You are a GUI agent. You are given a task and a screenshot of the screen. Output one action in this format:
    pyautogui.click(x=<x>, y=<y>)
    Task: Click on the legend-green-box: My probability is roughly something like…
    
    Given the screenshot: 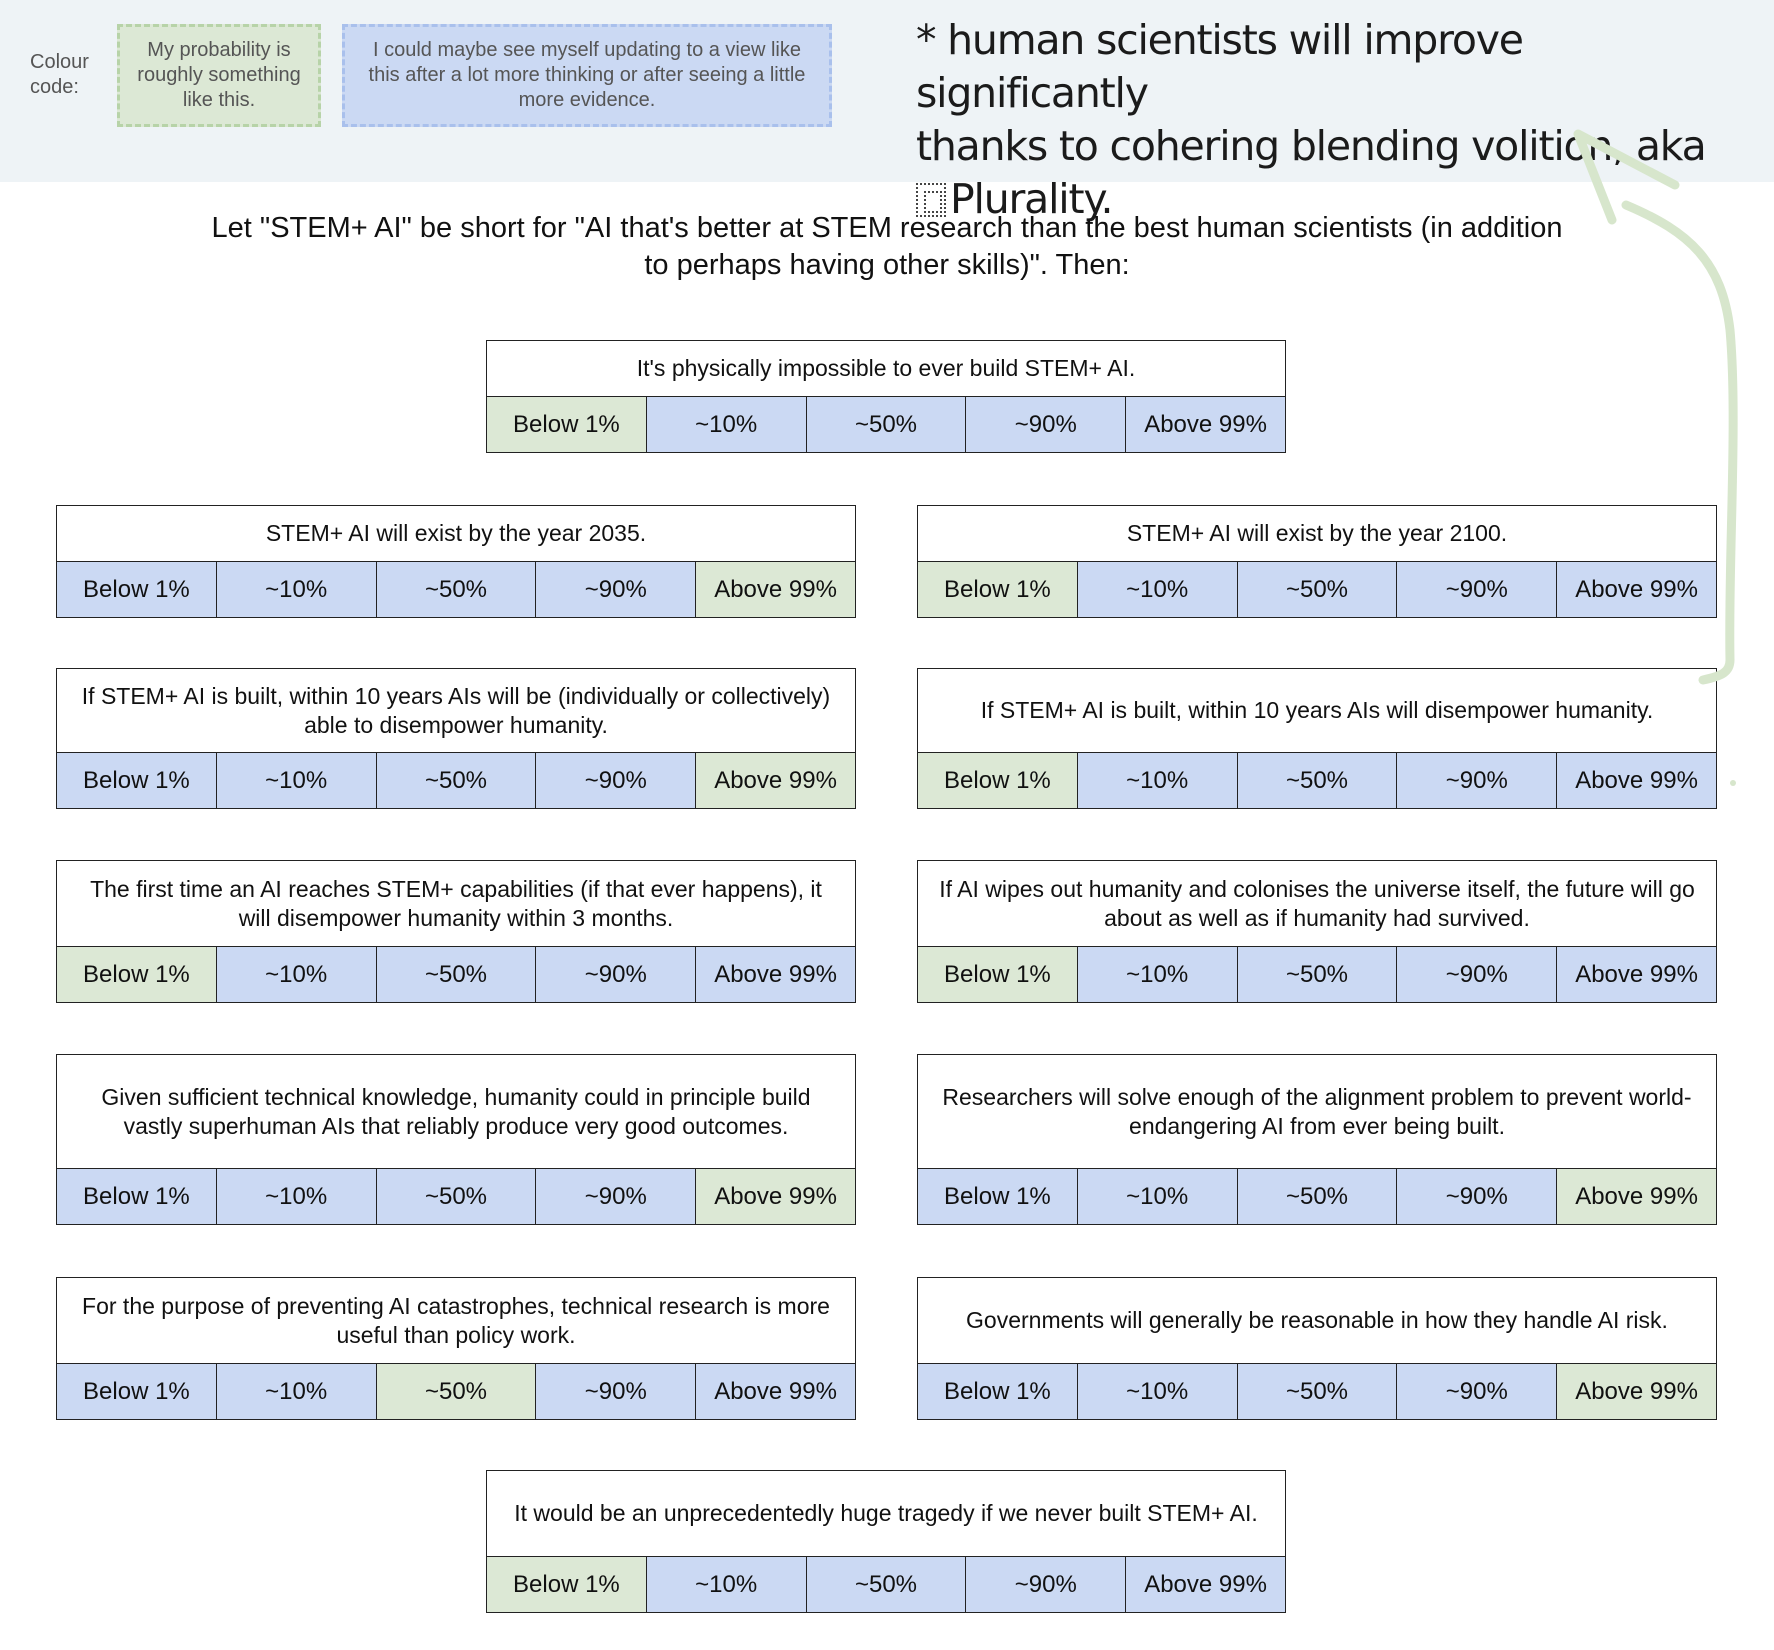 What is the action you would take?
    pyautogui.click(x=219, y=75)
    